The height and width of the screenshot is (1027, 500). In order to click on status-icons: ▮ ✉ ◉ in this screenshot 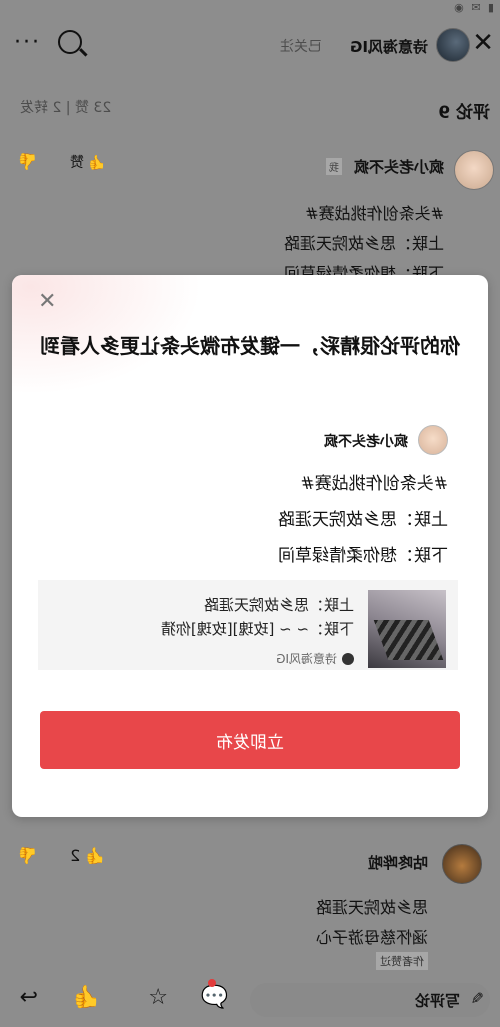, I will do `click(473, 7)`.